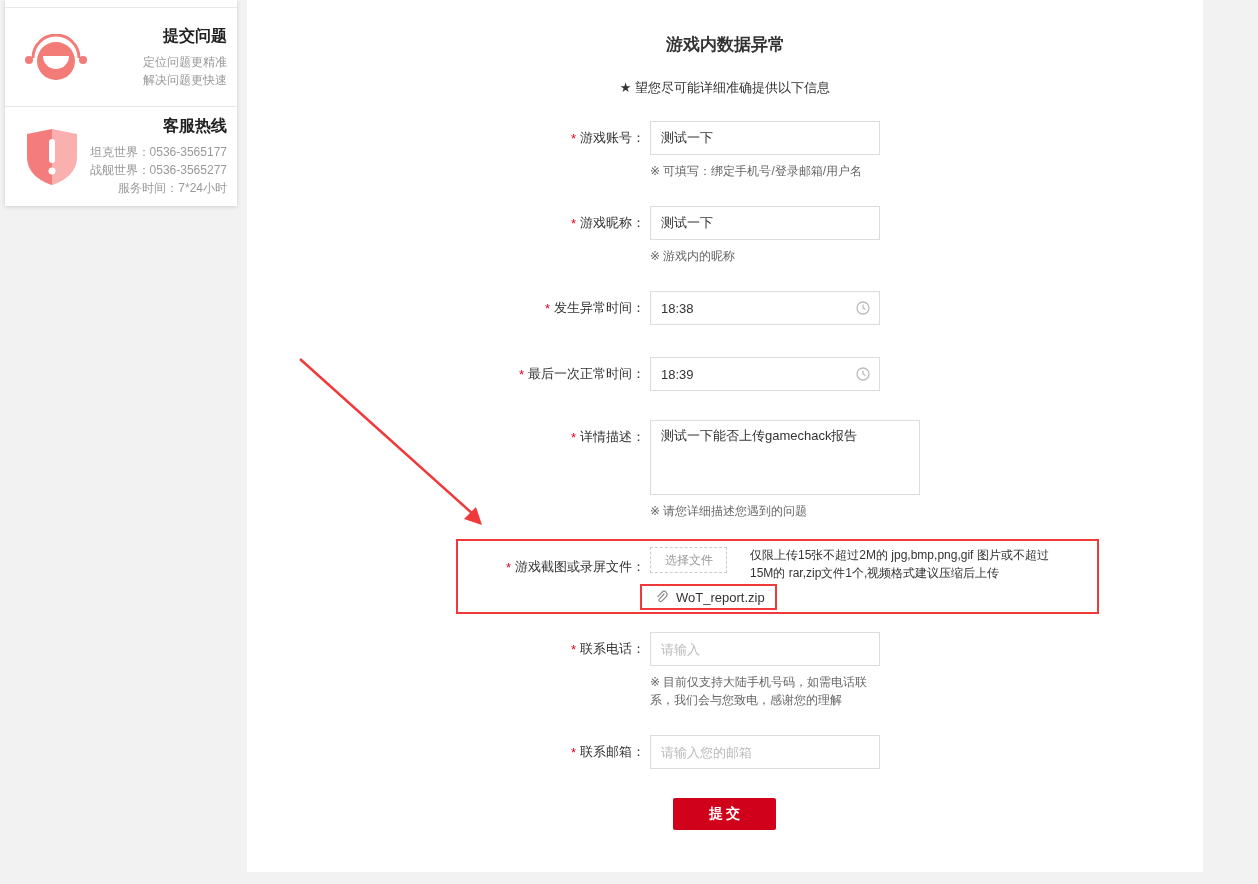  Describe the element at coordinates (612, 752) in the screenshot. I see `field-label: 联系邮箱：` at that location.